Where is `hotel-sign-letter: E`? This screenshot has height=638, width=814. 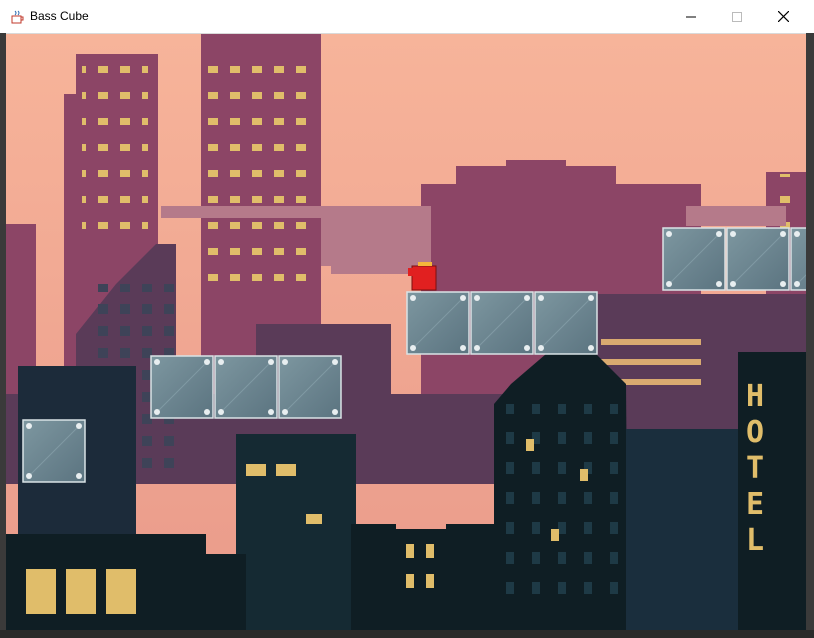
hotel-sign-letter: E is located at coordinates (755, 504).